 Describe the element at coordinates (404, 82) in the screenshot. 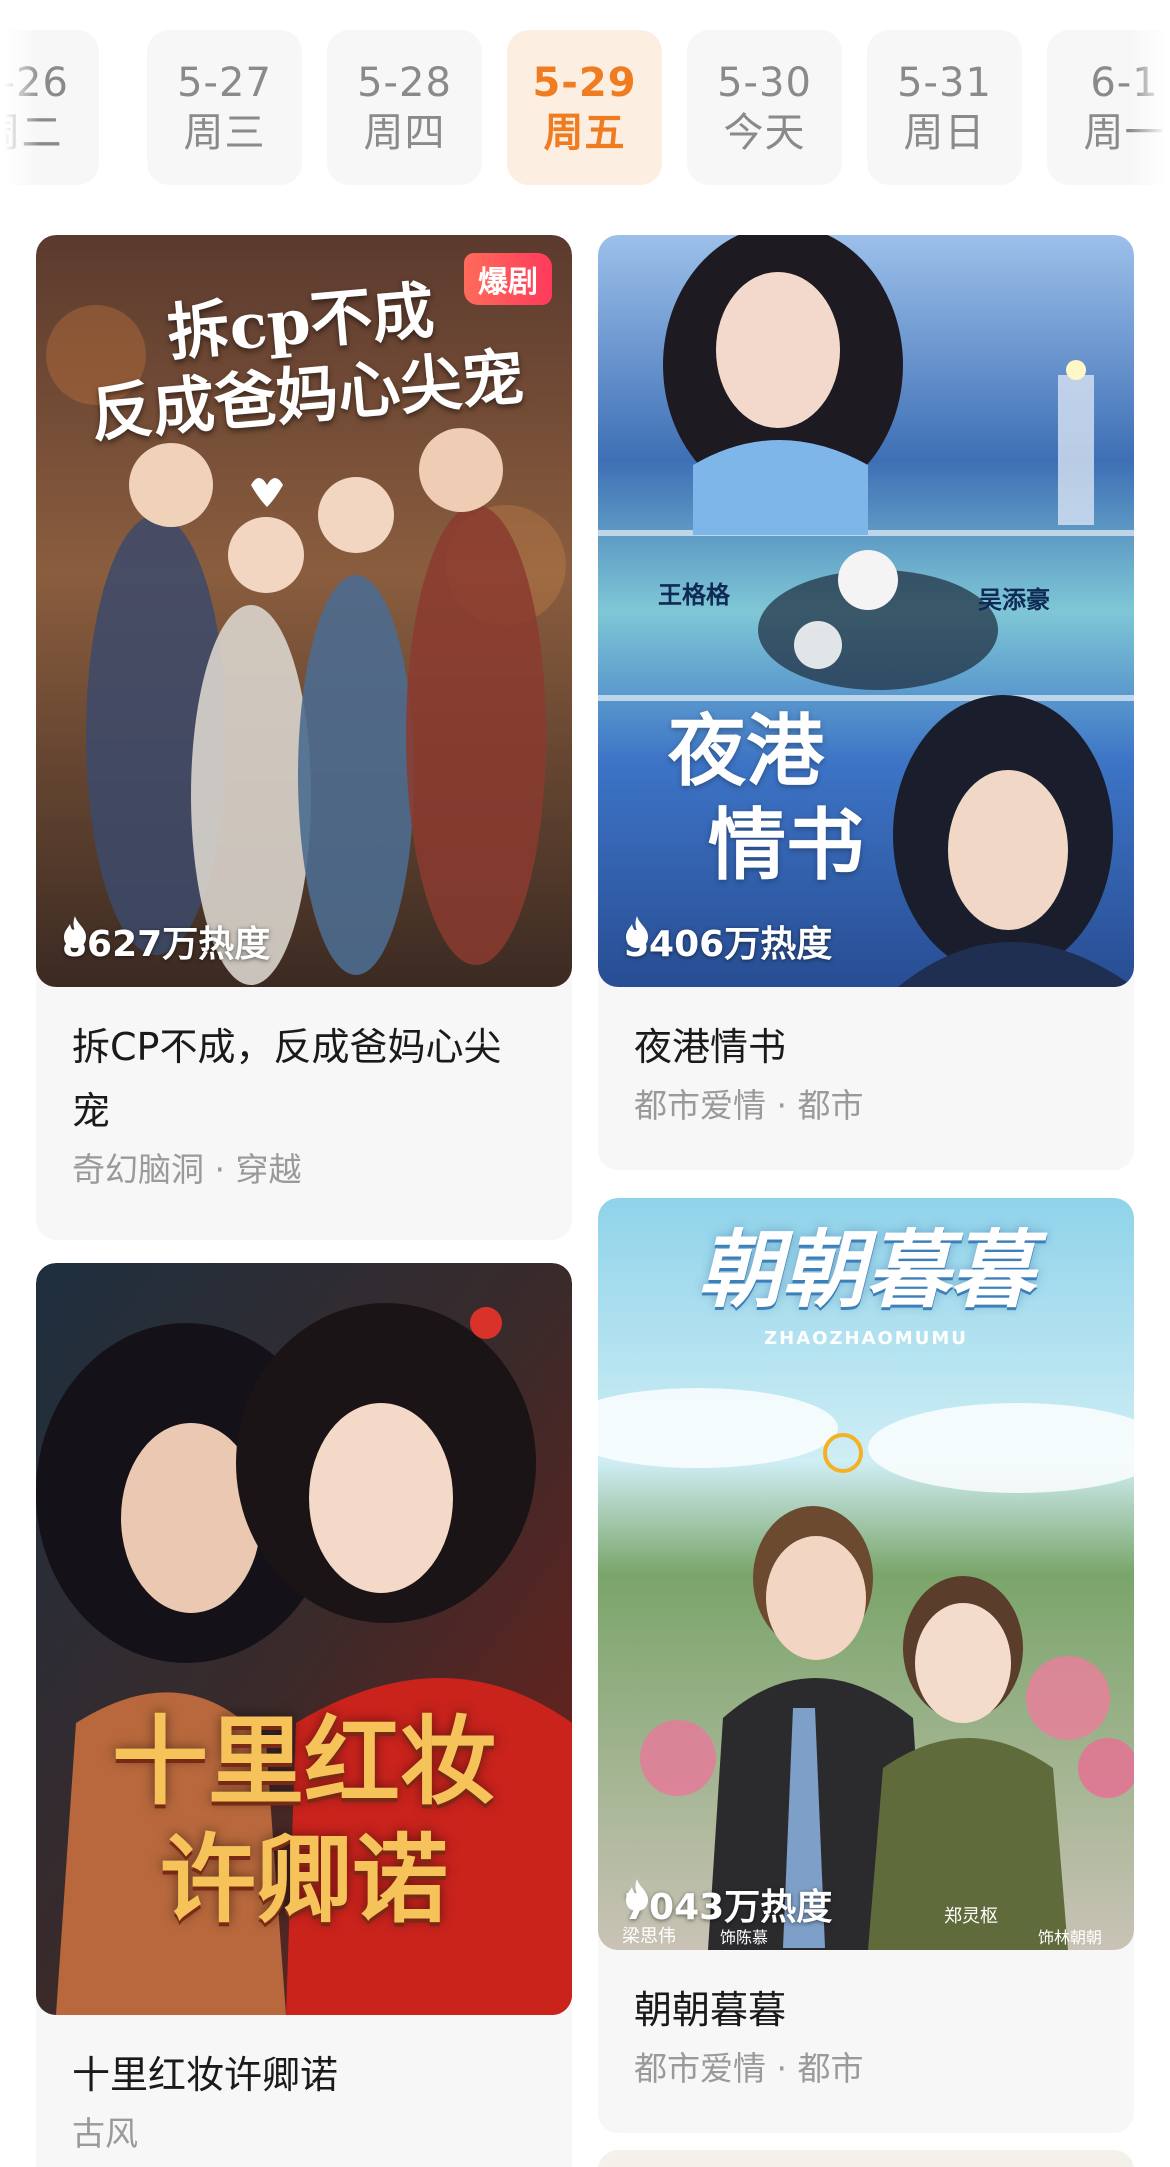

I see `date-tab-date: 5-28` at that location.